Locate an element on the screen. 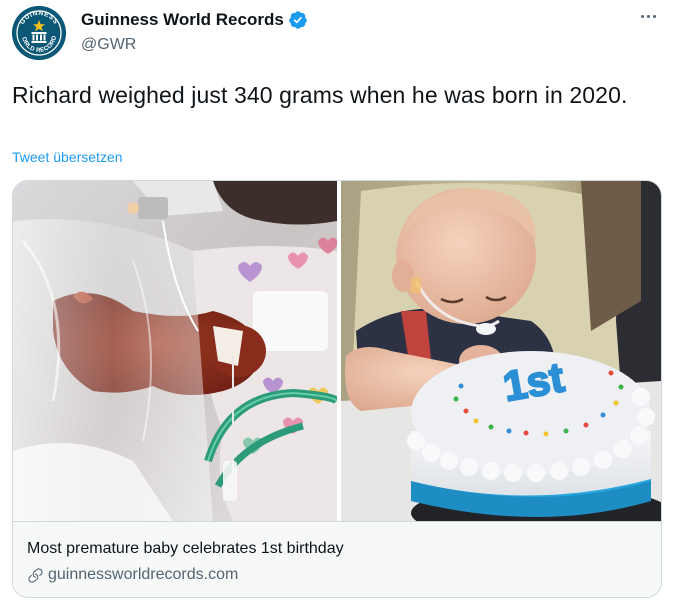  card-url: guinnessworldrecords.com is located at coordinates (132, 575).